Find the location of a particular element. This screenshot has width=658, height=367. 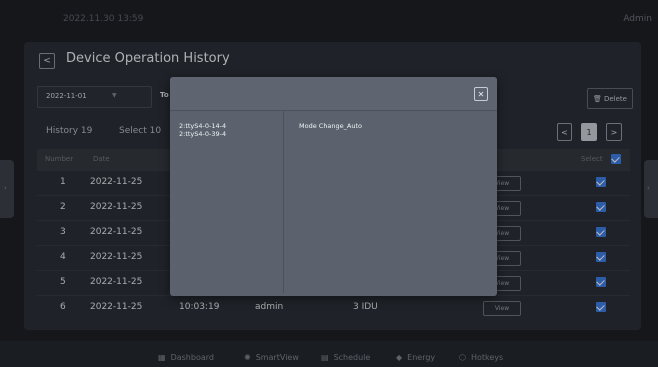

device-item: 2:ttyS4-0-39-4 is located at coordinates (203, 134).